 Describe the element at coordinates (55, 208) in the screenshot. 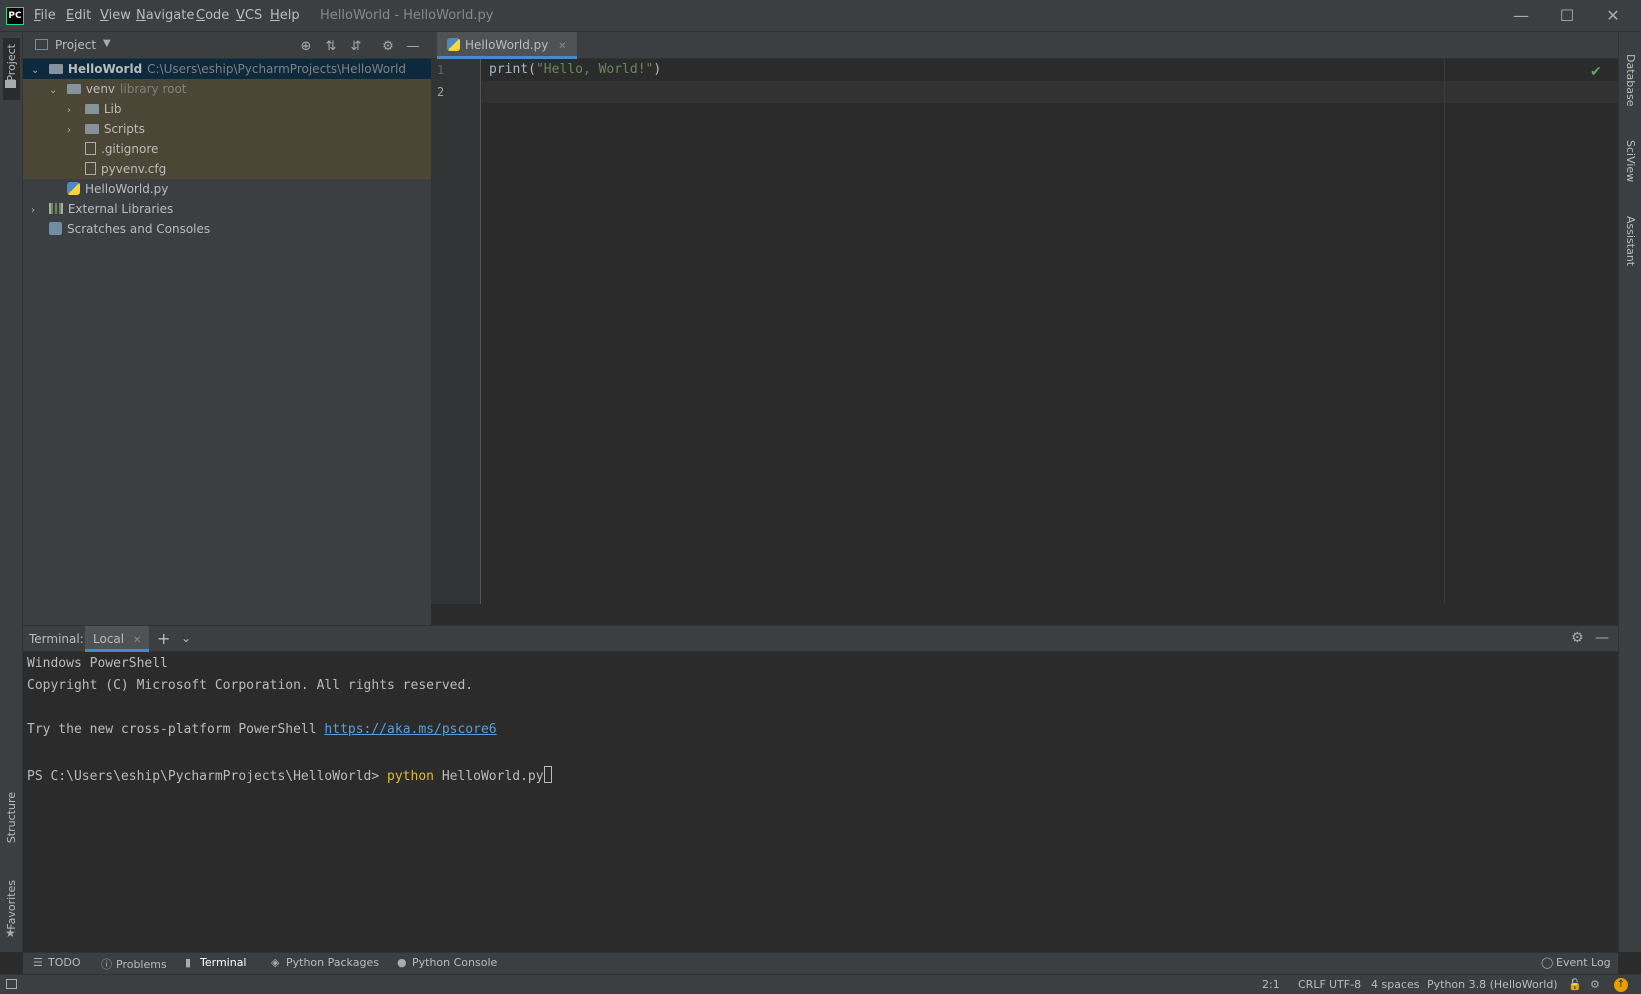

I see `libraries-icon` at that location.